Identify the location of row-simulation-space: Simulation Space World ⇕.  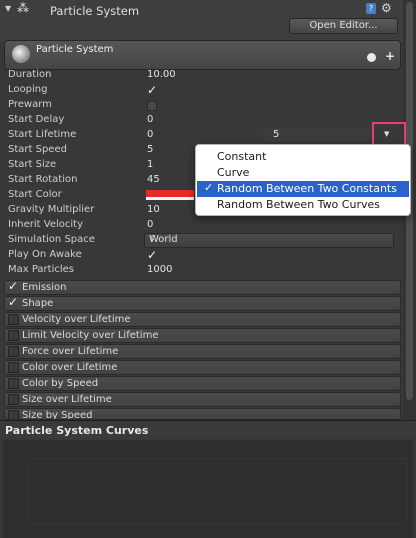
(201, 240).